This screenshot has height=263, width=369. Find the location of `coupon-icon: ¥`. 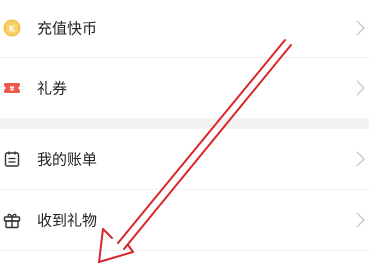

coupon-icon: ¥ is located at coordinates (12, 88).